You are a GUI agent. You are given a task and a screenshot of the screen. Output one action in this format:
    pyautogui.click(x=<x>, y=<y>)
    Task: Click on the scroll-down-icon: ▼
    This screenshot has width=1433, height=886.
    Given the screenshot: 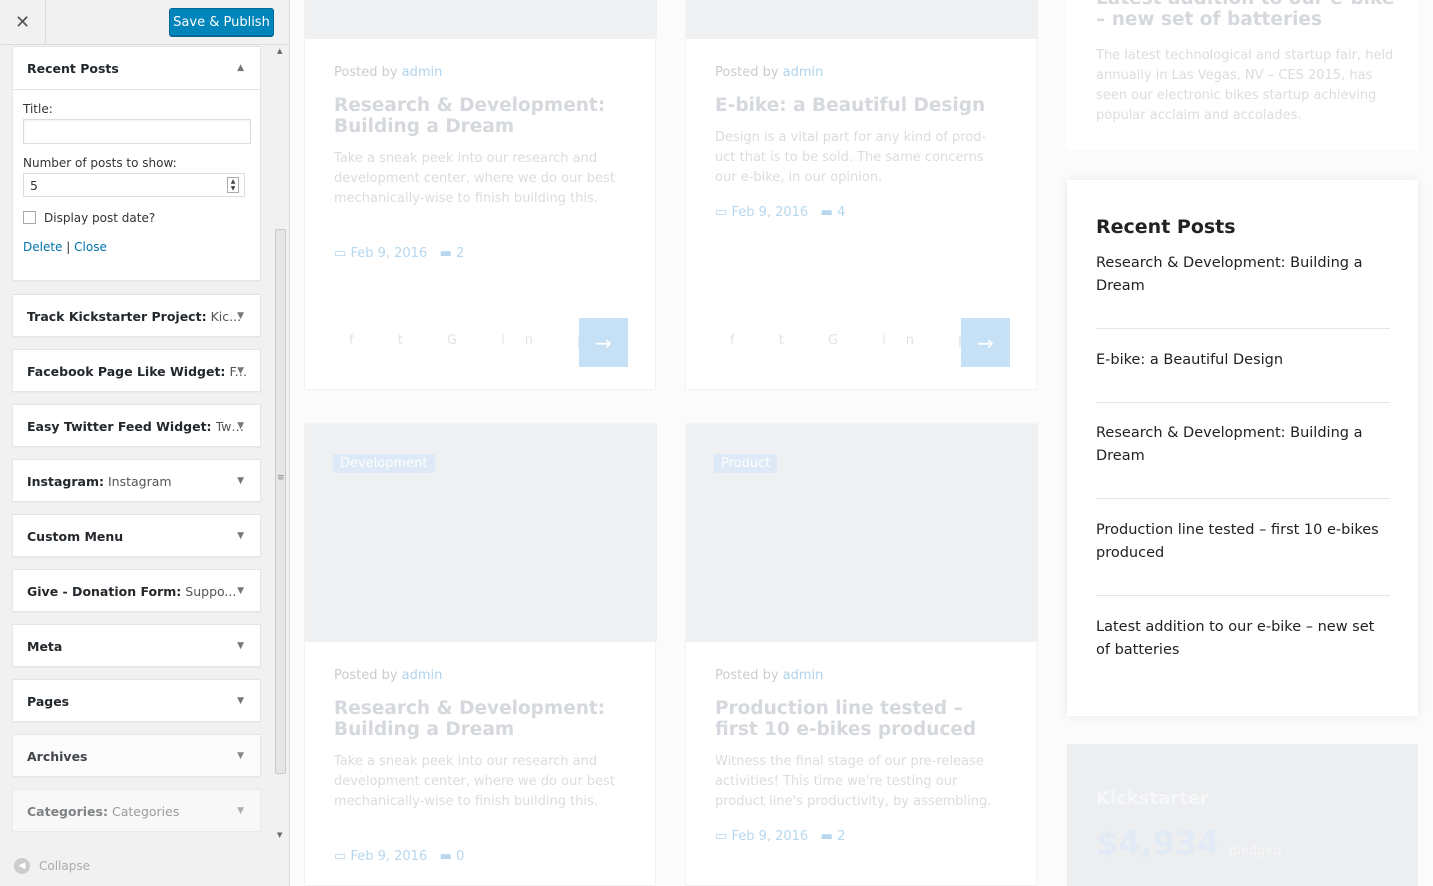 What is the action you would take?
    pyautogui.click(x=279, y=835)
    